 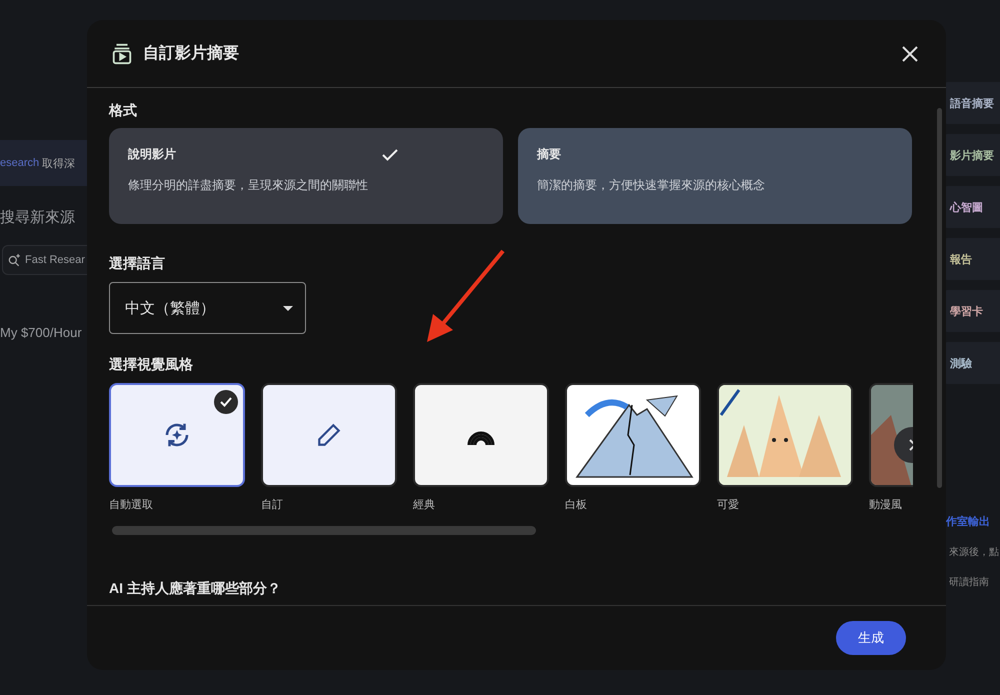 What do you see at coordinates (576, 505) in the screenshot?
I see `style-label: 白板` at bounding box center [576, 505].